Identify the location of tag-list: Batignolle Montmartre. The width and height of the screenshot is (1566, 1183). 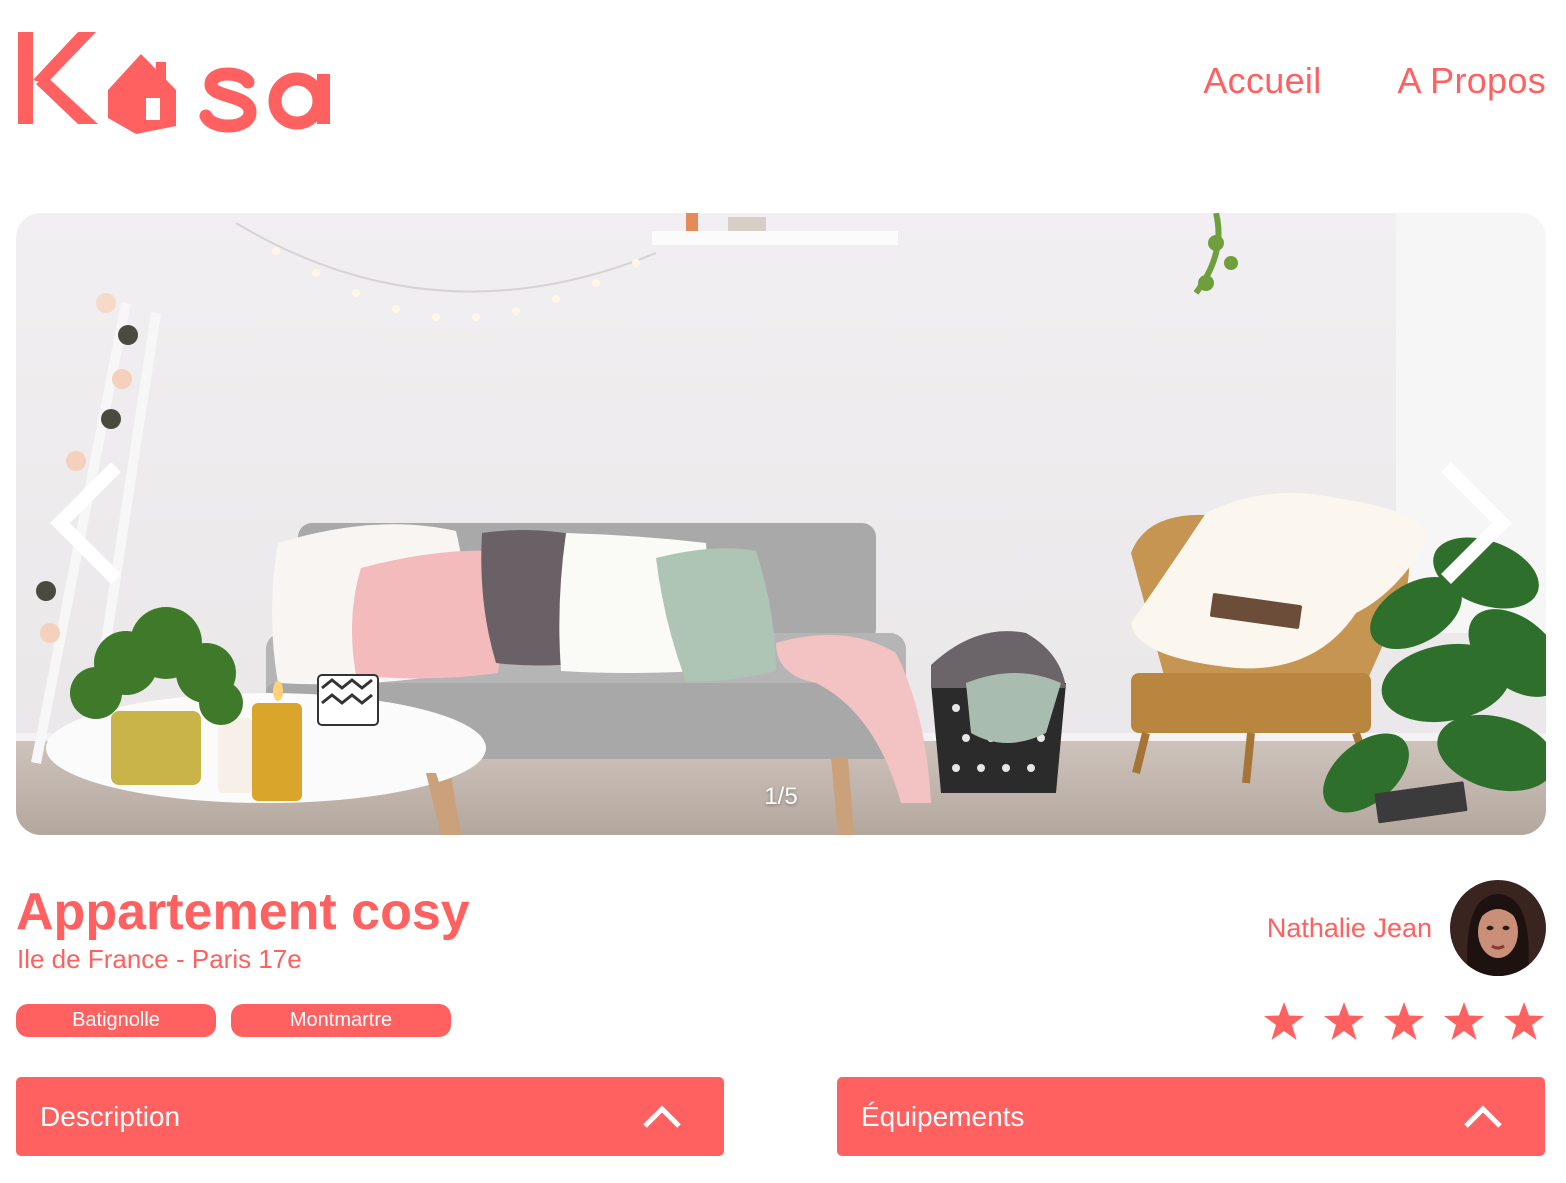
(233, 1020).